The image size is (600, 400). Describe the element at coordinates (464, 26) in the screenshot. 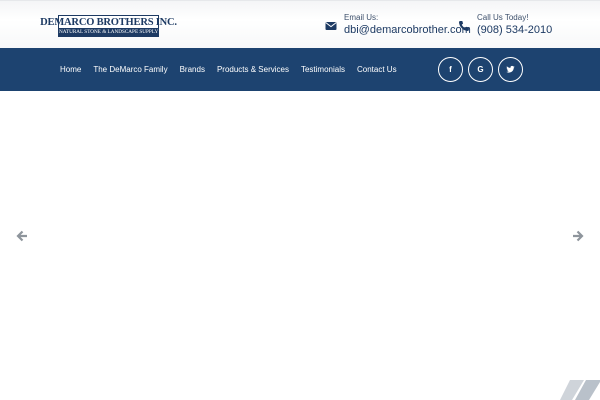

I see `phone-icon` at that location.